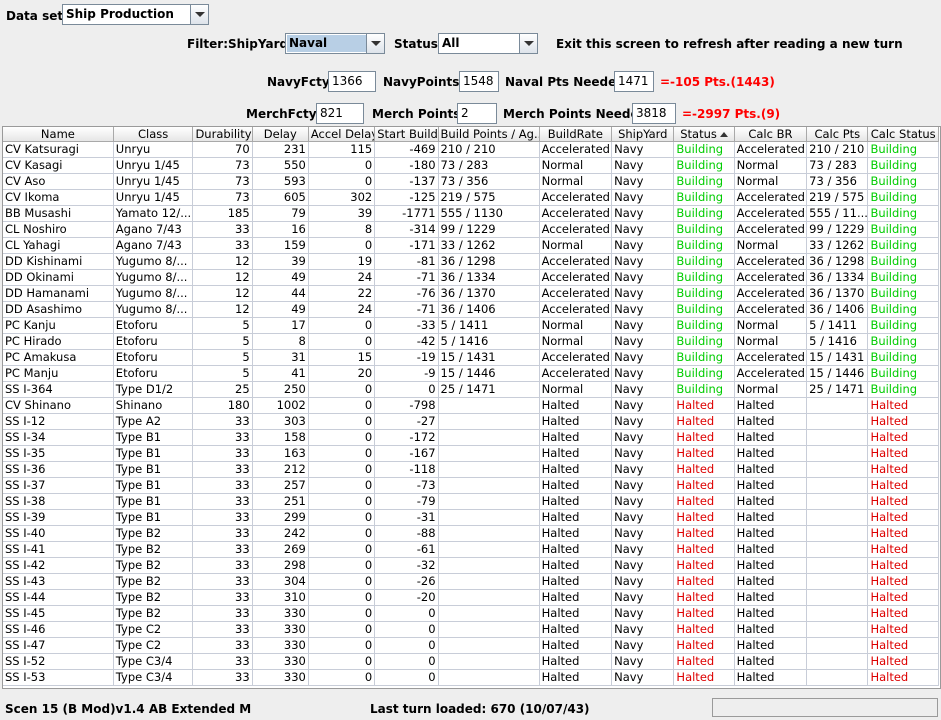 This screenshot has width=941, height=720. What do you see at coordinates (342, 134) in the screenshot?
I see `col-header-accel-delay: Accel Delay` at bounding box center [342, 134].